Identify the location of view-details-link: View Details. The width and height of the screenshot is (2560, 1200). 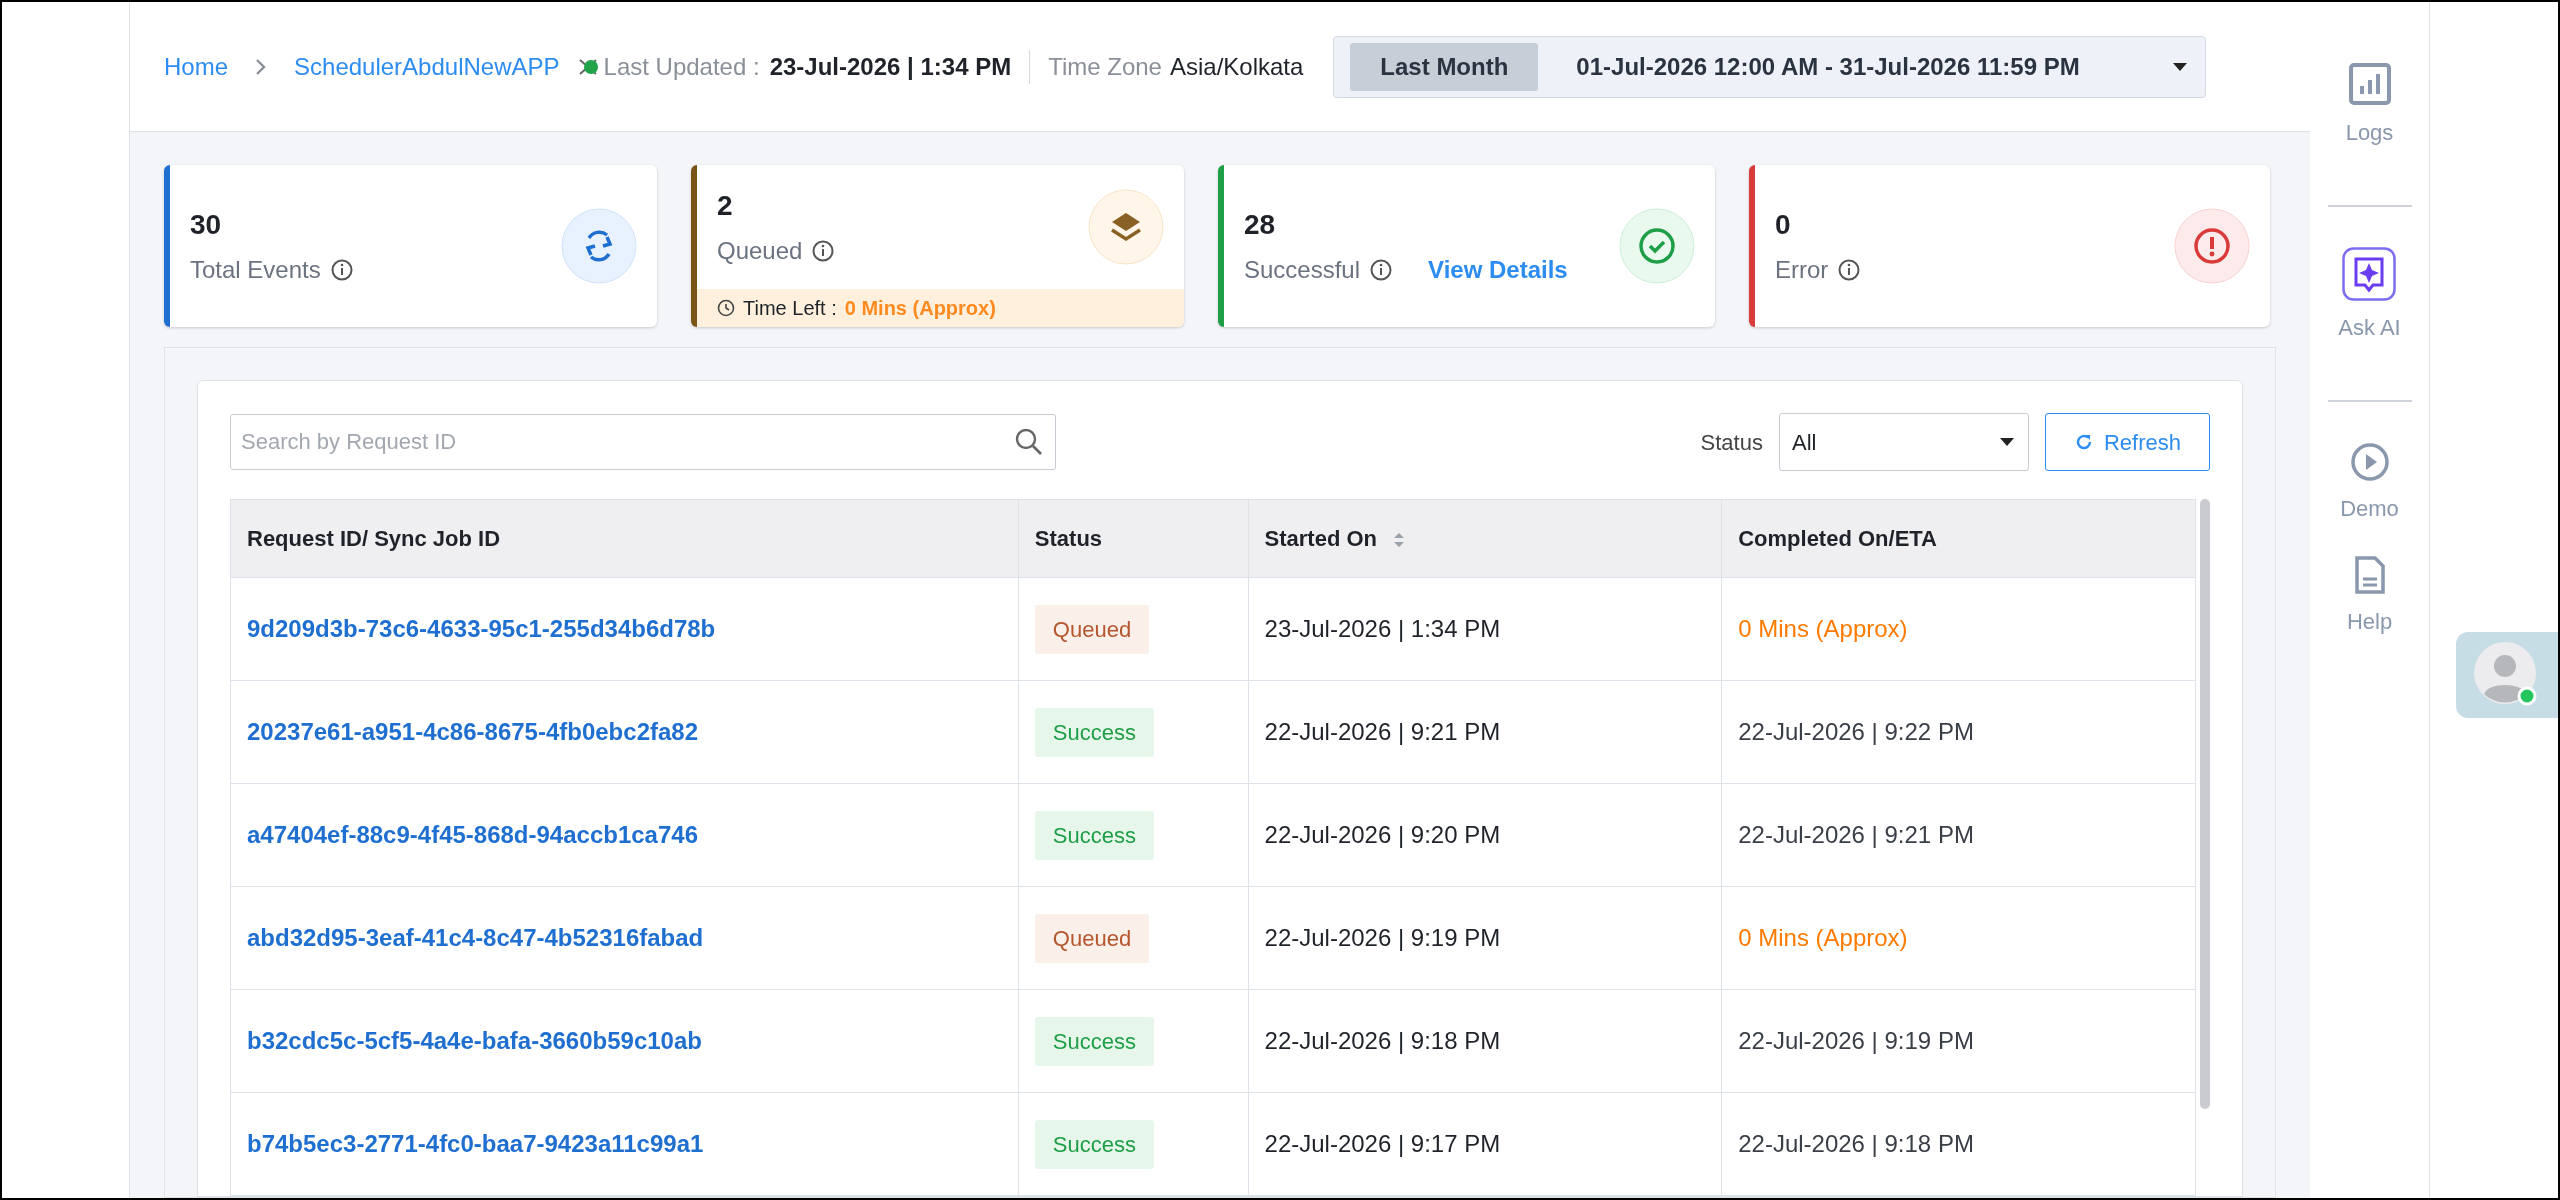
(1498, 270).